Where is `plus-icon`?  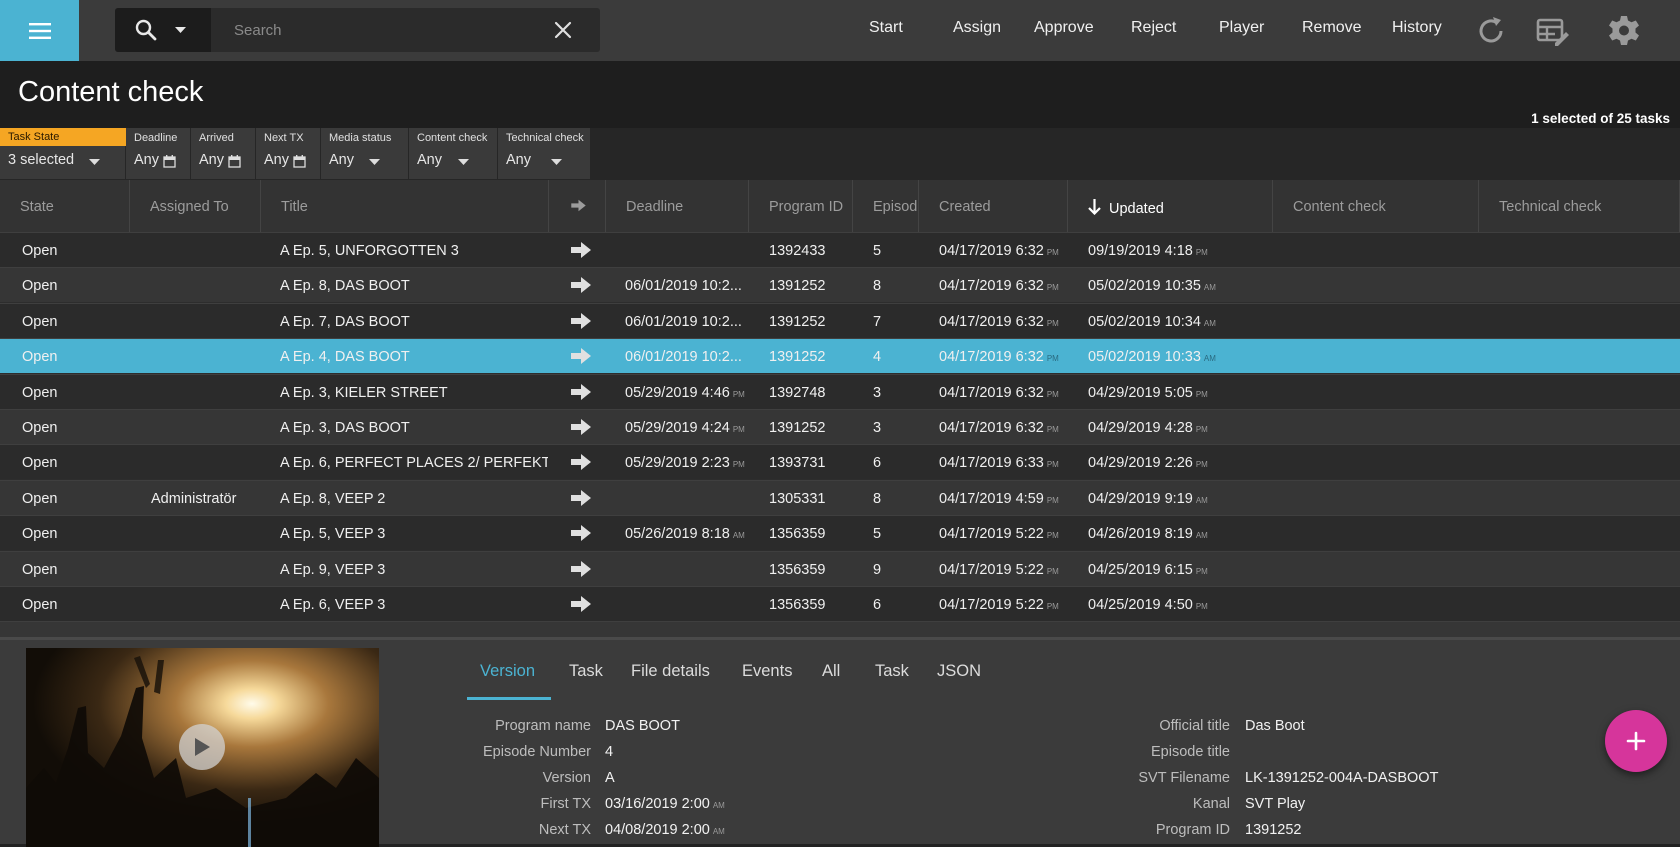 plus-icon is located at coordinates (1636, 741).